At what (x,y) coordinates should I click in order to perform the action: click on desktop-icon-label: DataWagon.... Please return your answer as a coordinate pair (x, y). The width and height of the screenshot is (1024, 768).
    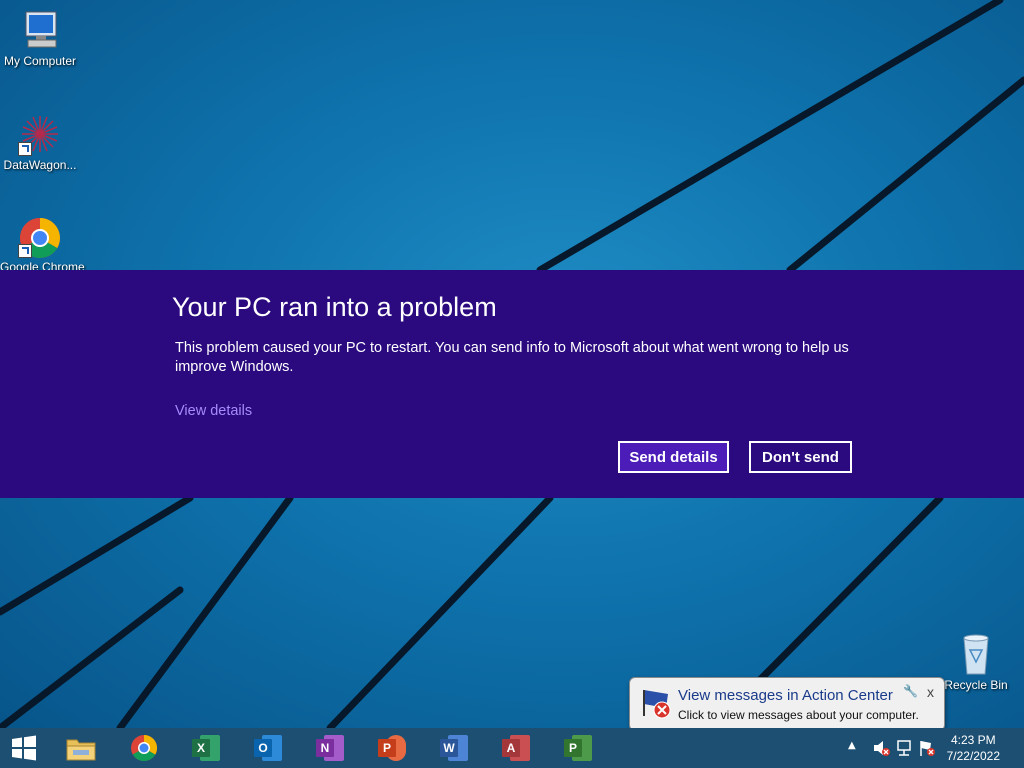
    Looking at the image, I should click on (40, 165).